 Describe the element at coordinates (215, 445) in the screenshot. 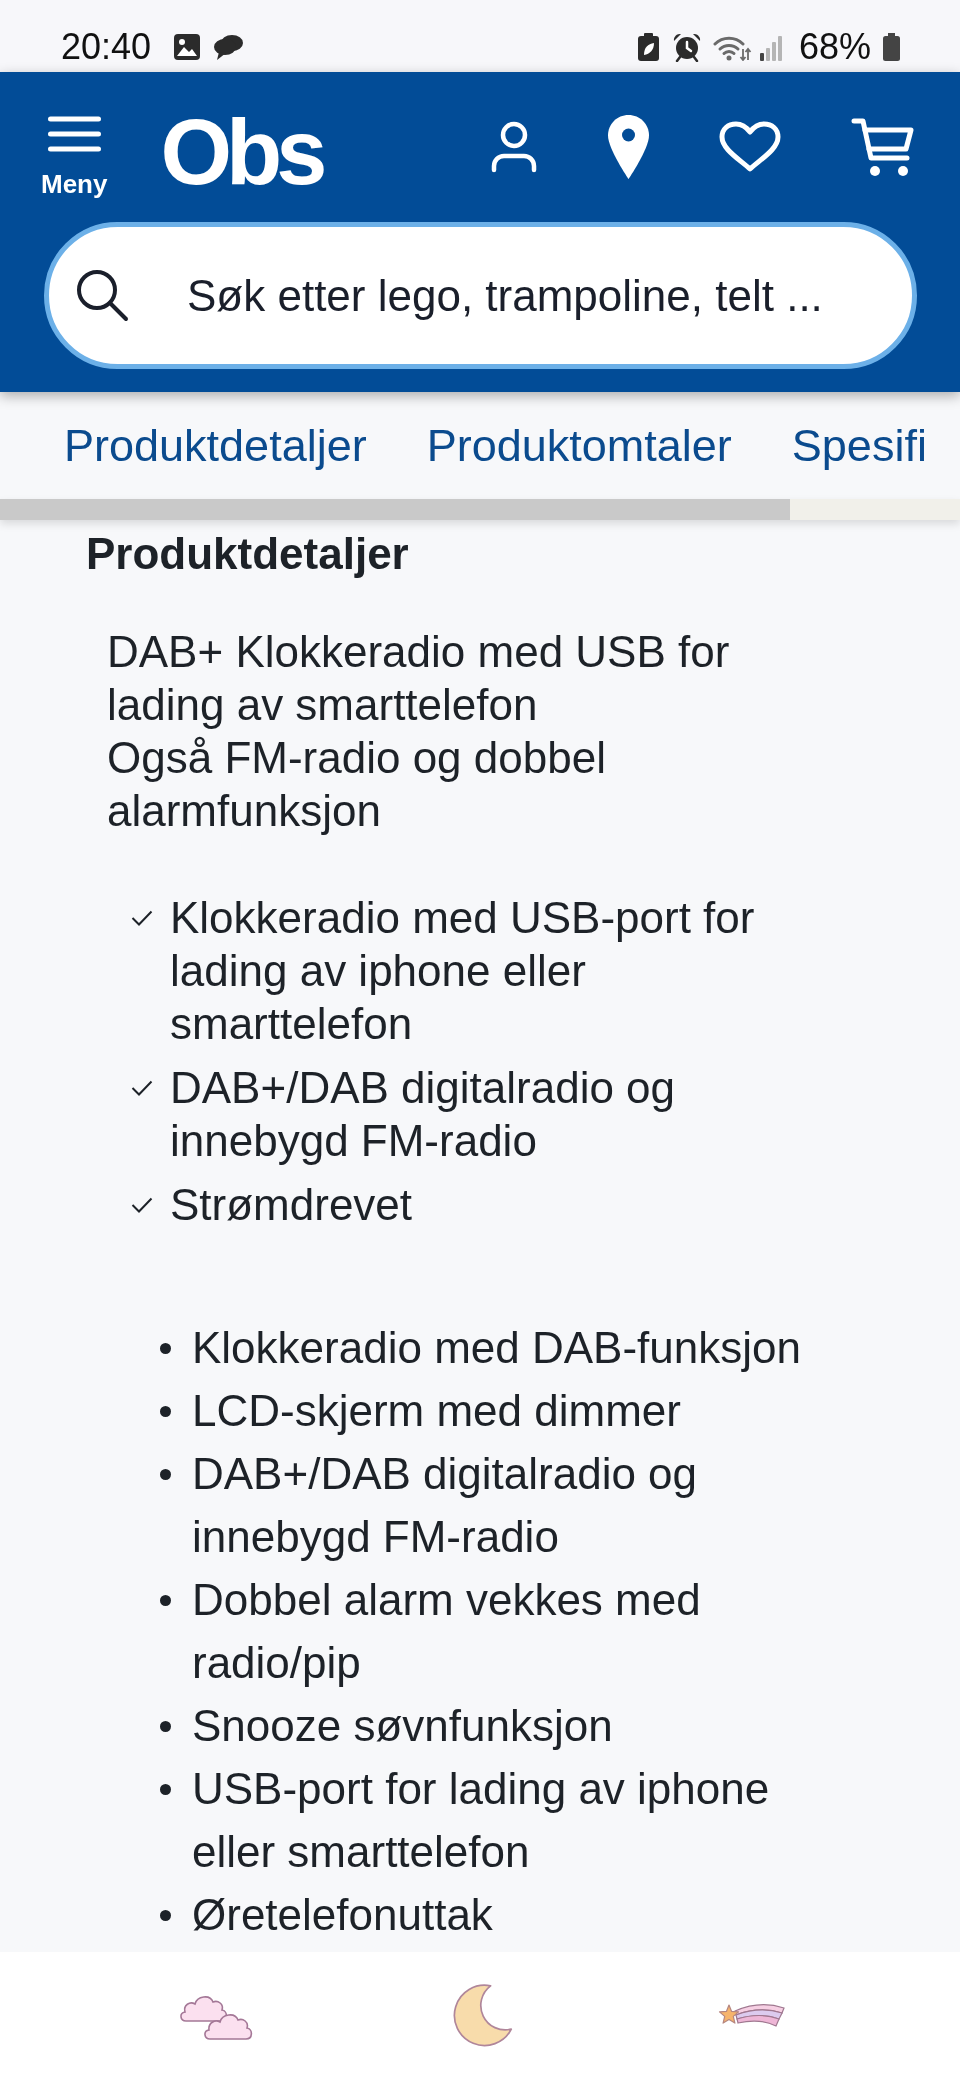

I see `section-tab: Produktdetaljer` at that location.